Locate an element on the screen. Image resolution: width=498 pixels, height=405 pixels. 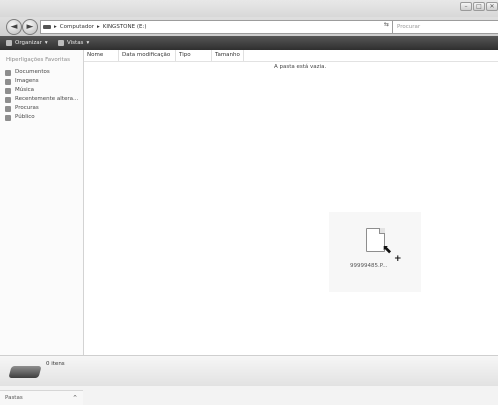
folders-label: Pastas is located at coordinates (14, 398).